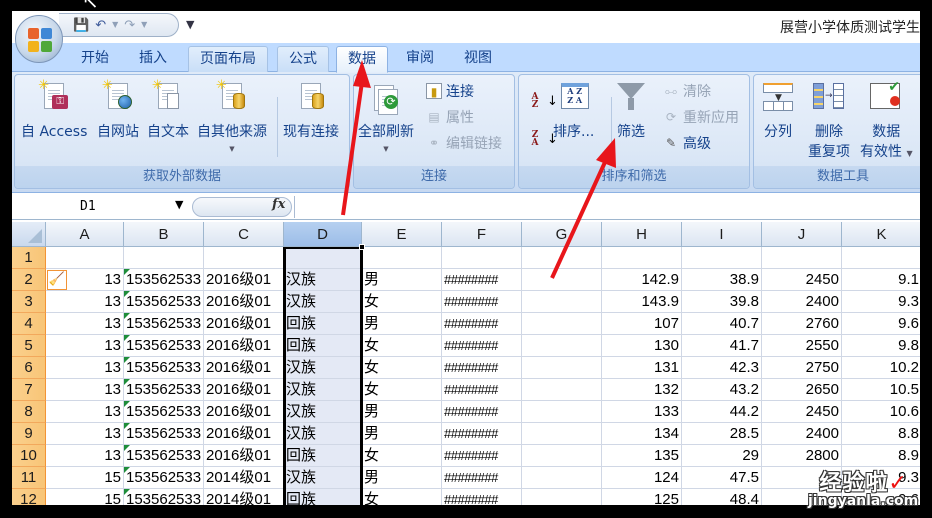 This screenshot has width=932, height=518. I want to click on save-icon: 💾, so click(81, 25).